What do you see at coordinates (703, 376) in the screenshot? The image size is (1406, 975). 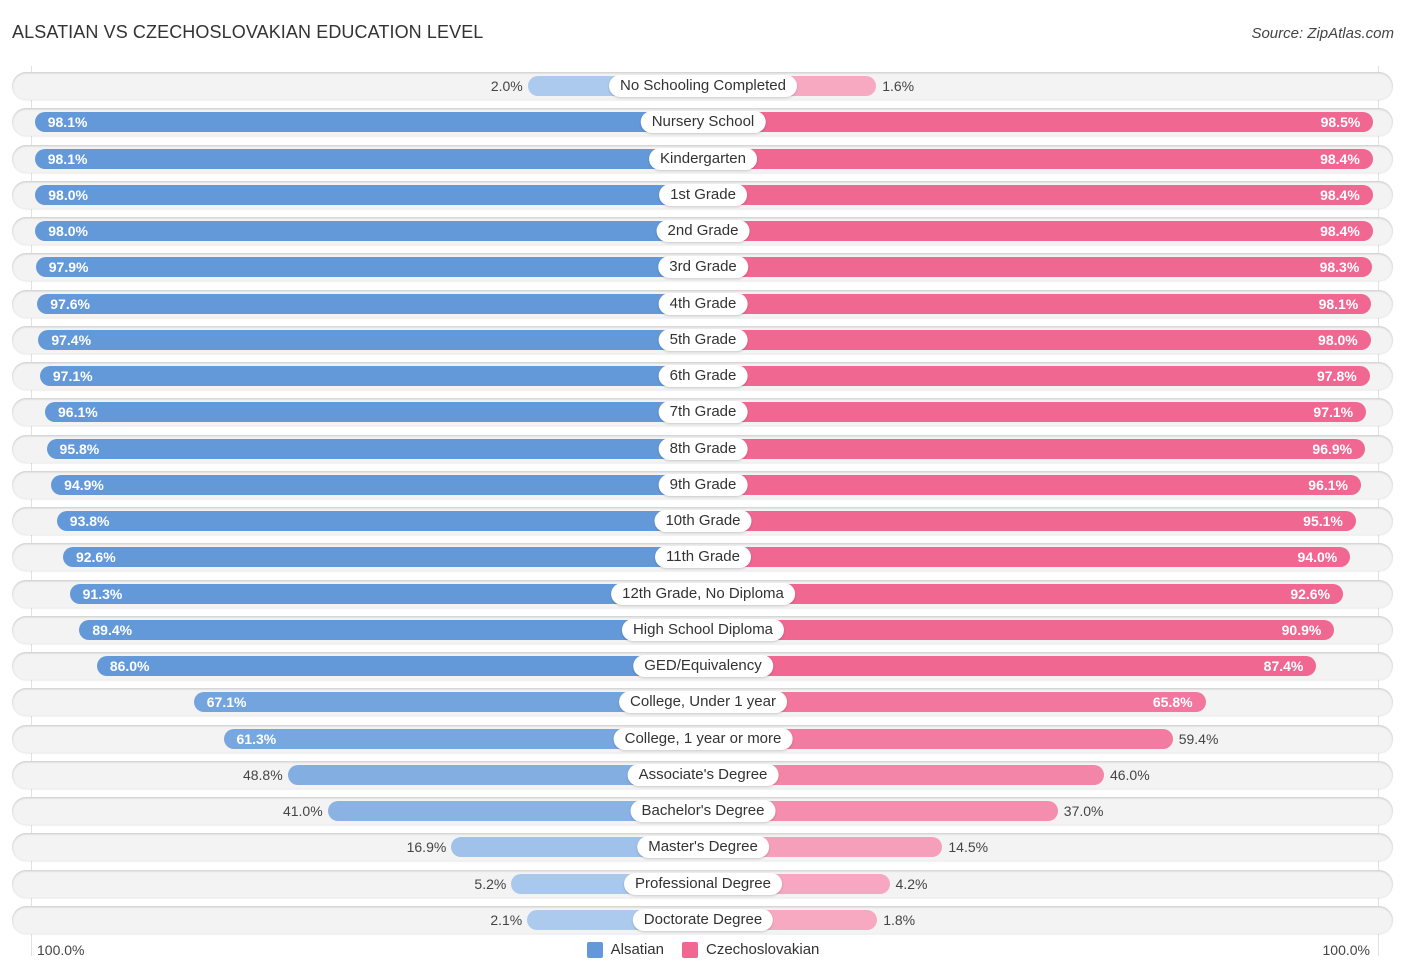 I see `category-label-6th-grade: 6th Grade` at bounding box center [703, 376].